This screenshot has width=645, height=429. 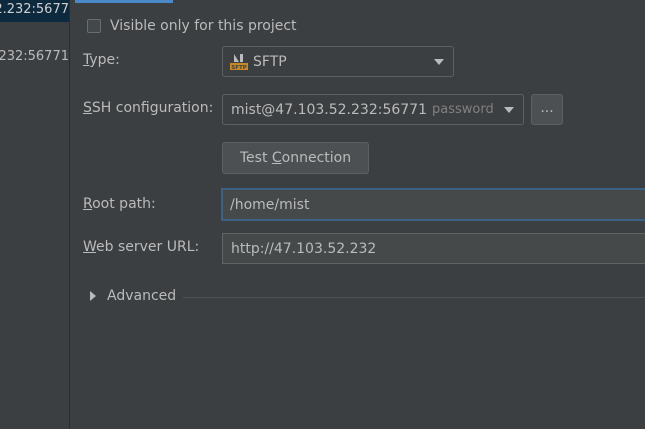 I want to click on ssh-config-value: mist@47.103.52.232:56771, so click(x=329, y=109).